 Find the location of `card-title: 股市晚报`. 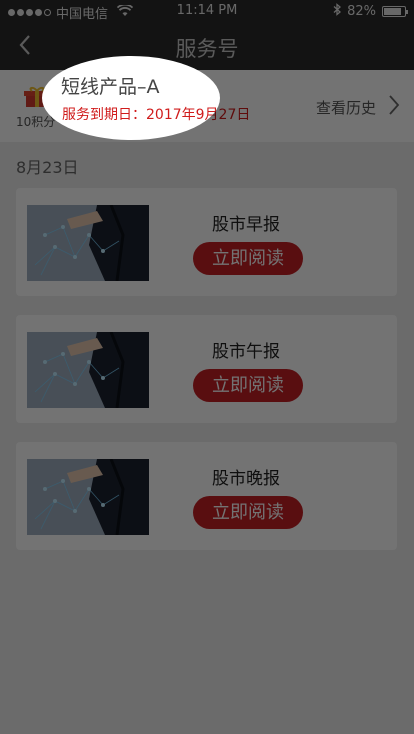

card-title: 股市晚报 is located at coordinates (246, 479).